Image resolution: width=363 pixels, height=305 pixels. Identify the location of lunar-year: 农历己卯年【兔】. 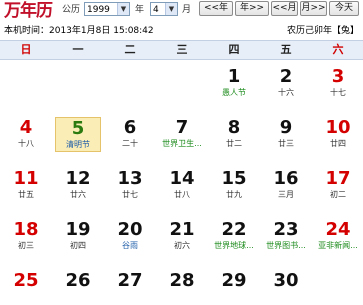
(322, 31).